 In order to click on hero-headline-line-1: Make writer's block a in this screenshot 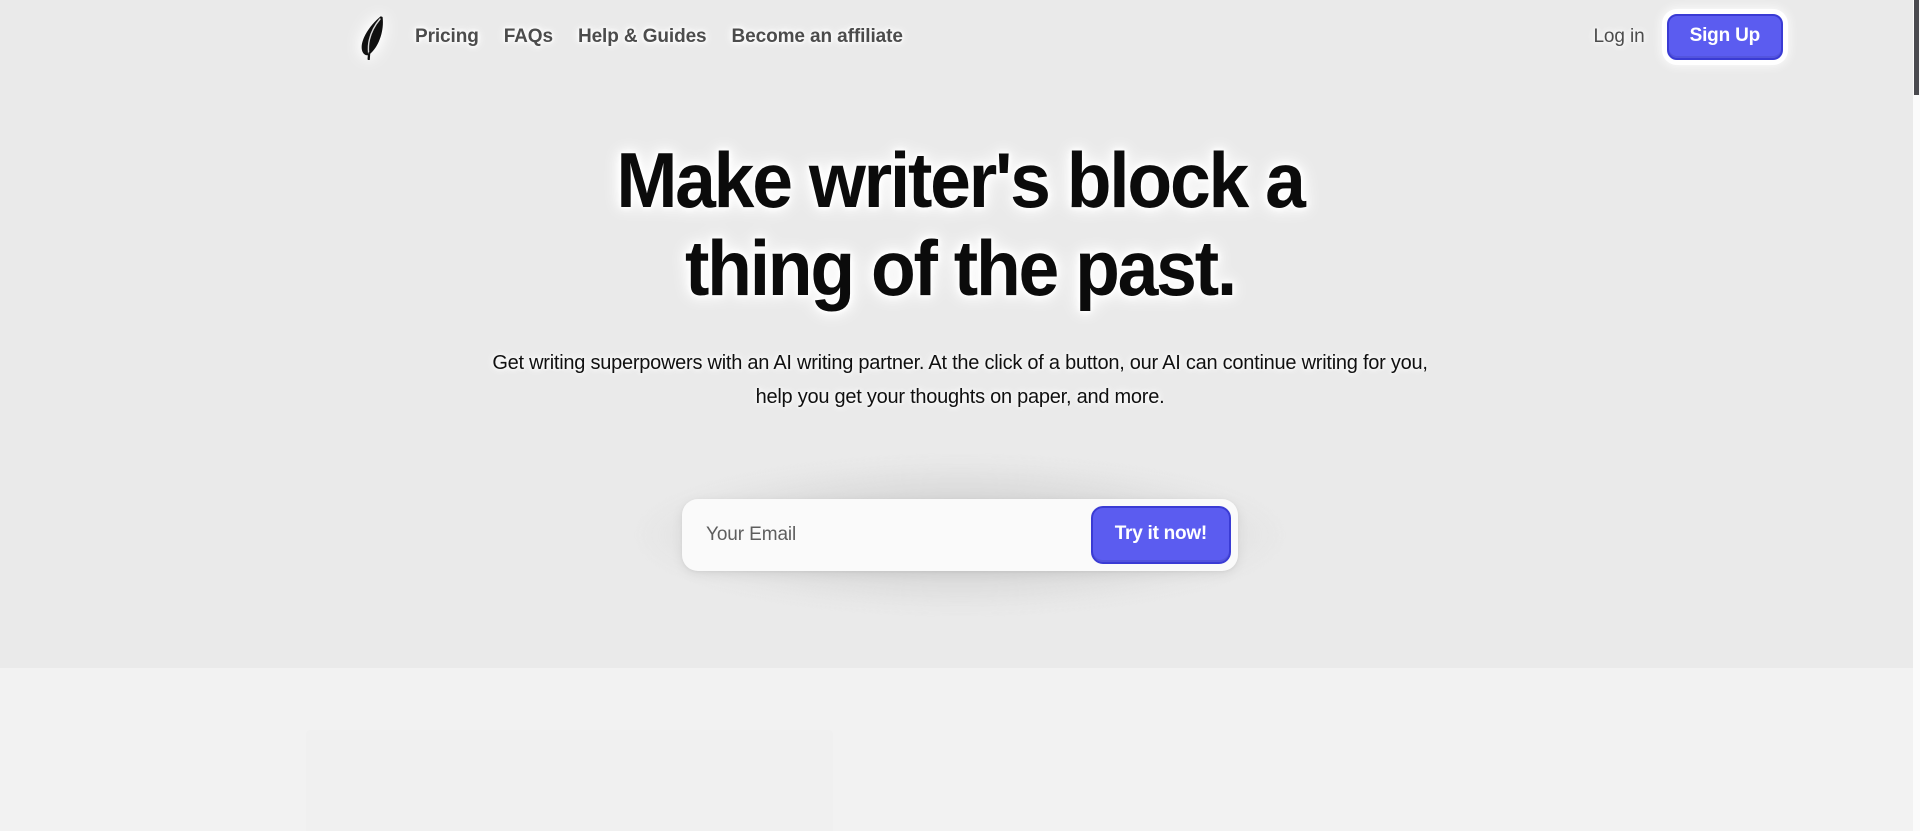, I will do `click(961, 180)`.